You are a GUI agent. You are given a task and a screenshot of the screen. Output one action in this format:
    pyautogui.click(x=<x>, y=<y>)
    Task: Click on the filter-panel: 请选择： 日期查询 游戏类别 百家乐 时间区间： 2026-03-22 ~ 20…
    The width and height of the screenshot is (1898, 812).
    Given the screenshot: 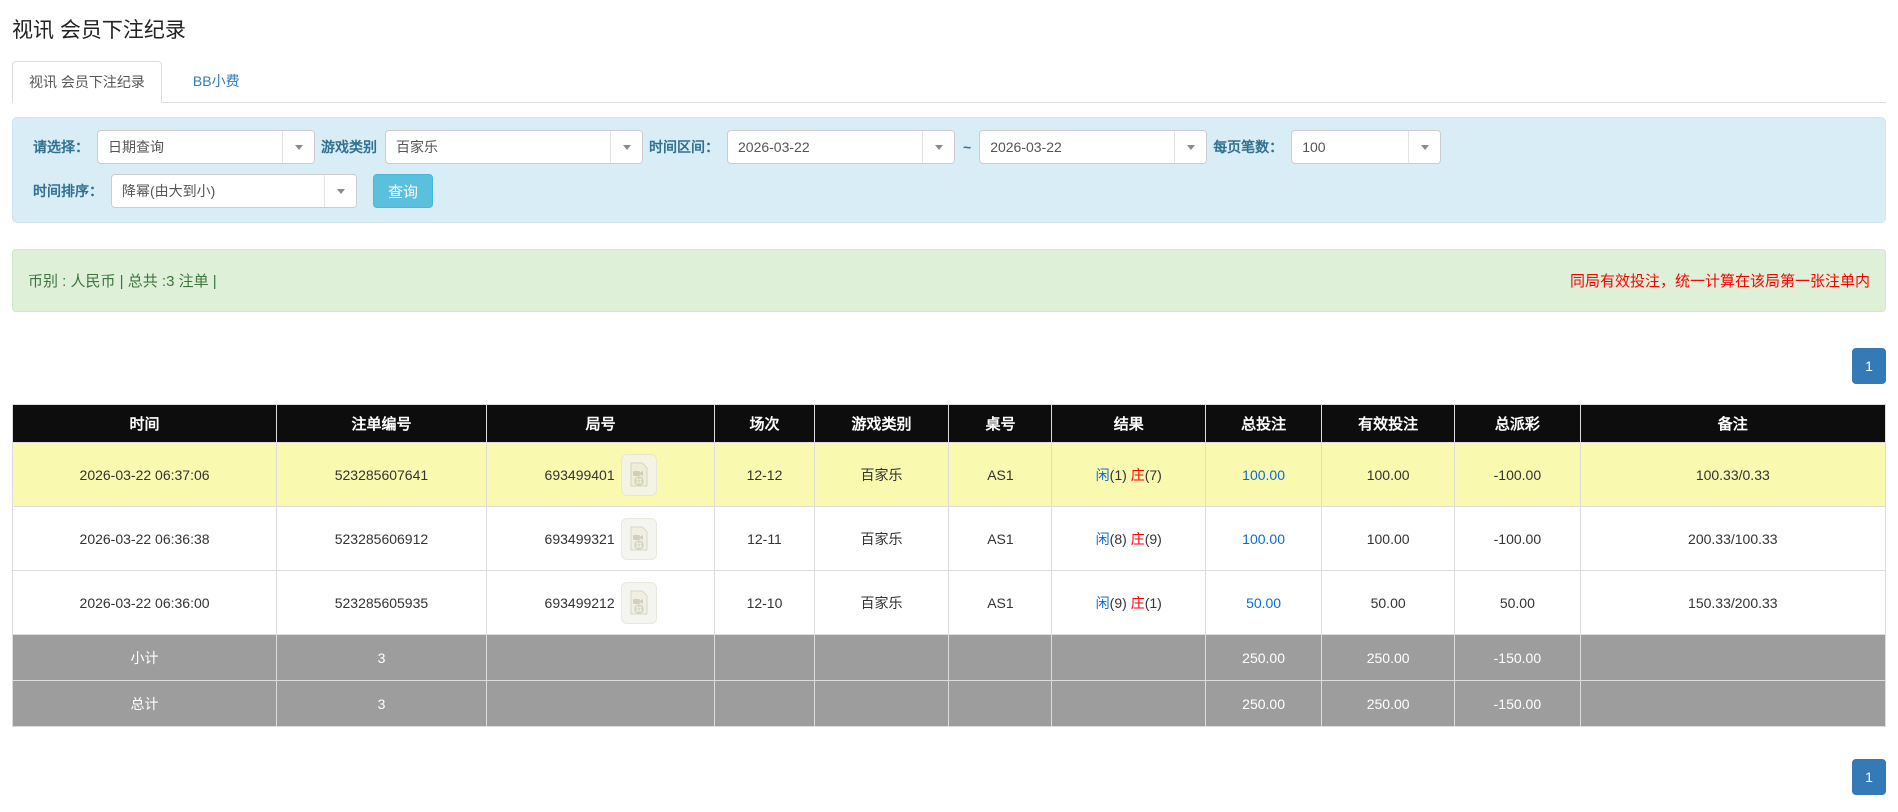 What is the action you would take?
    pyautogui.click(x=949, y=170)
    